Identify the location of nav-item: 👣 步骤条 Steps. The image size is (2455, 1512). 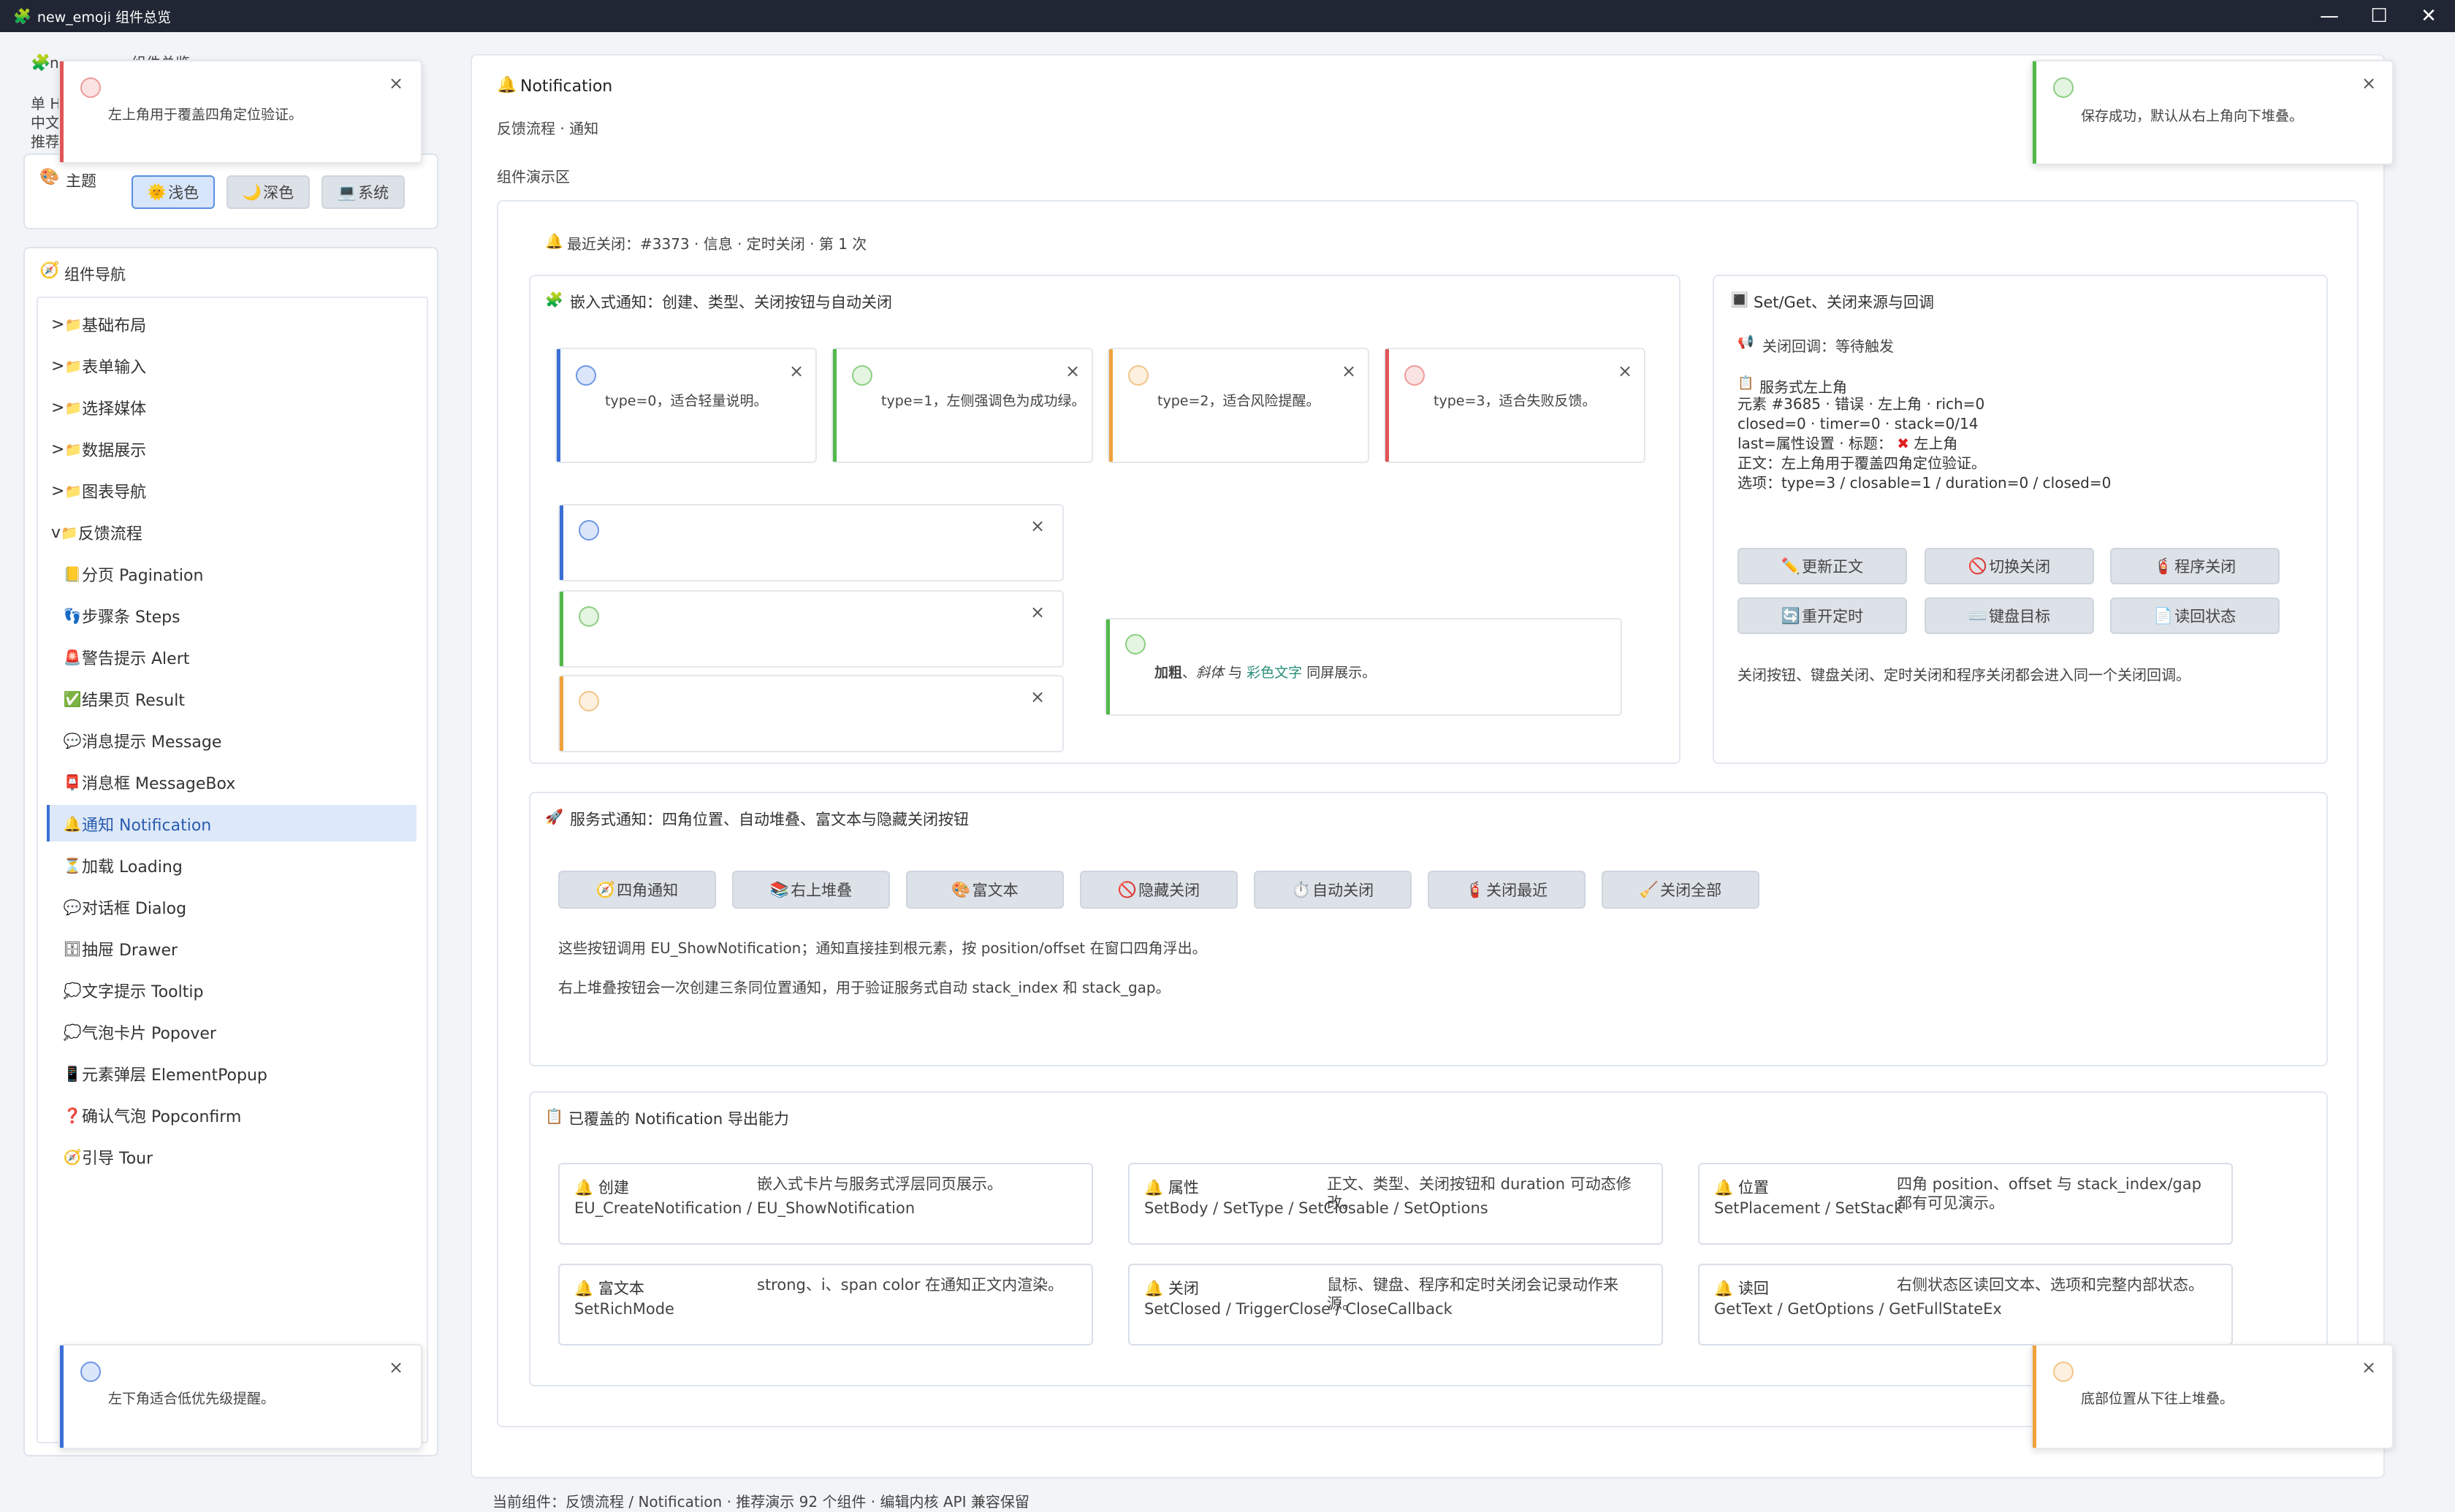
(121, 616).